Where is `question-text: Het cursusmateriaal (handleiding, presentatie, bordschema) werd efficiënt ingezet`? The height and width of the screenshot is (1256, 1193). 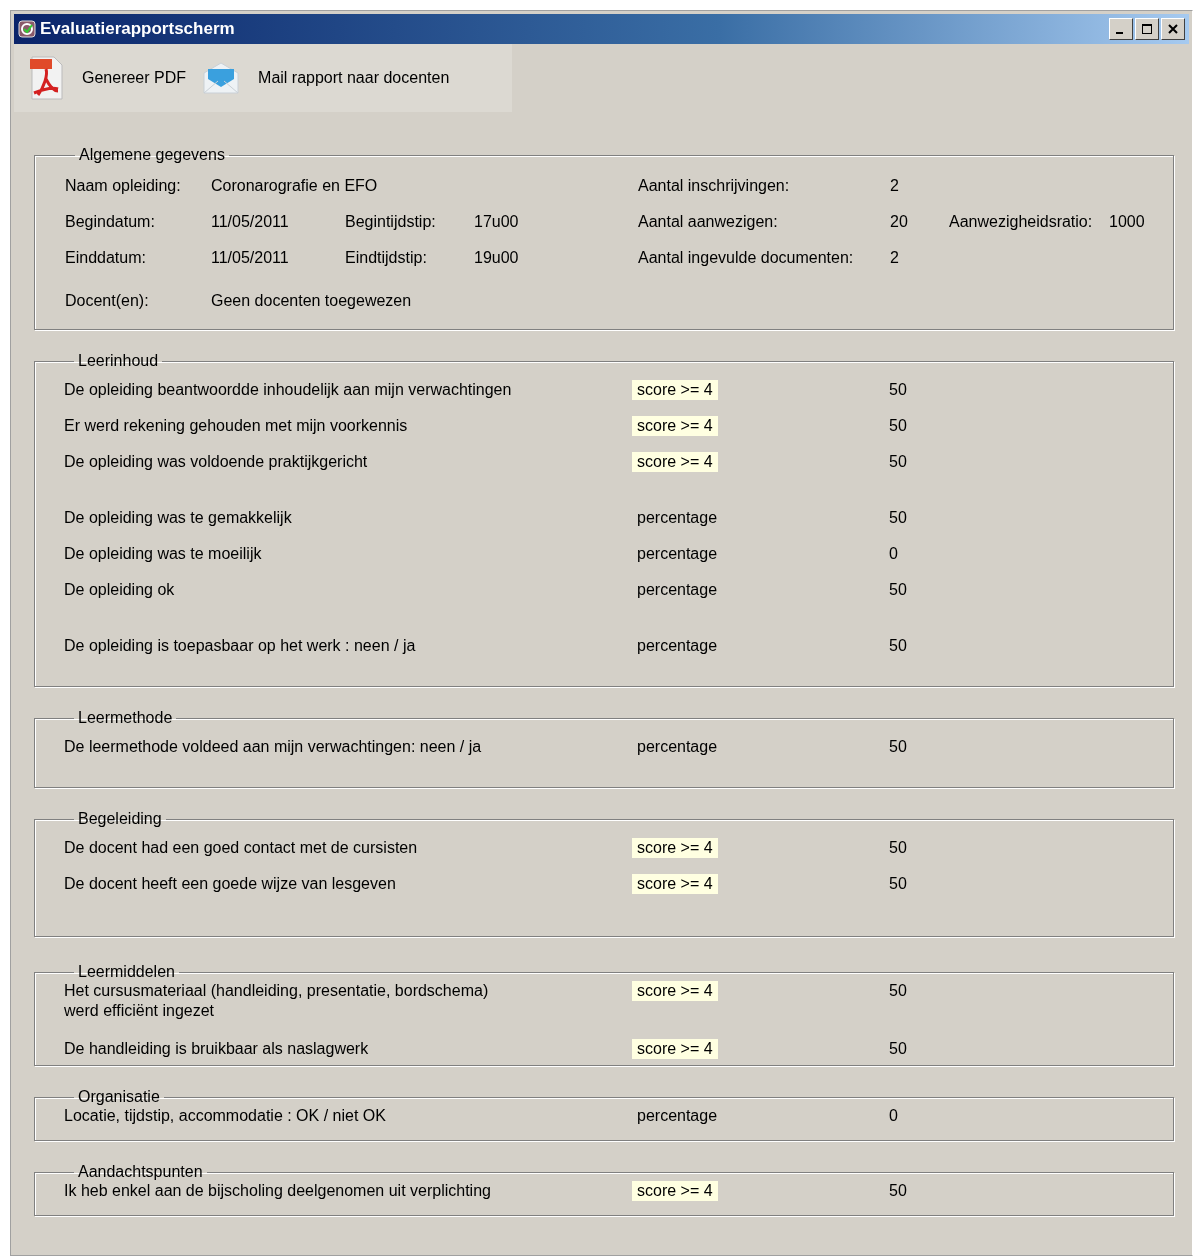
question-text: Het cursusmateriaal (handleiding, presentatie, bordschema) werd efficiënt ingezet is located at coordinates (277, 1001).